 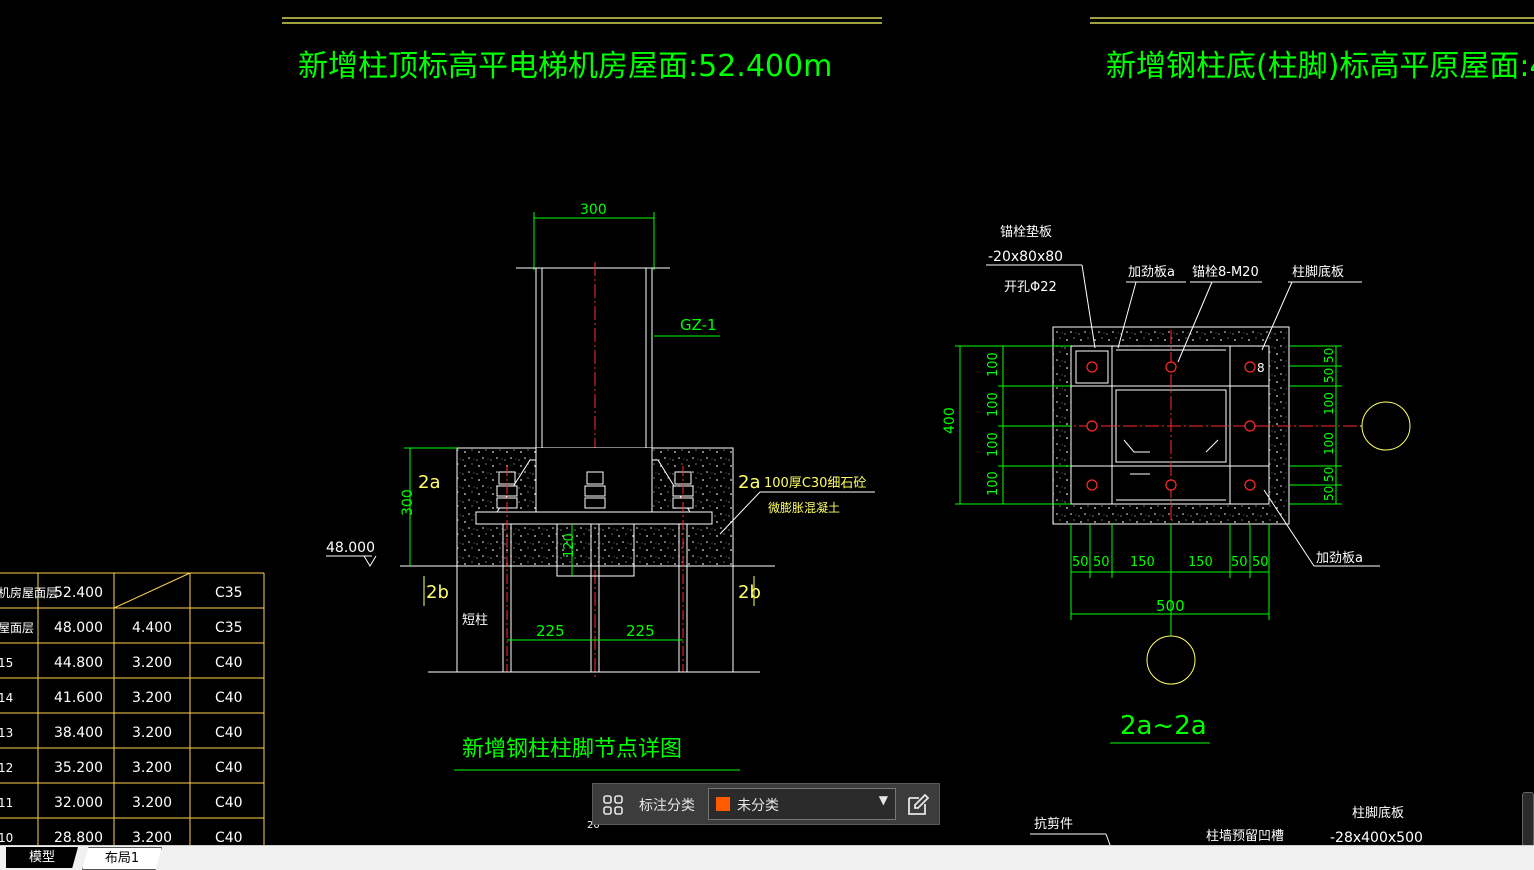 What do you see at coordinates (29, 592) in the screenshot?
I see `floor-table-name-cell: 机房屋面层` at bounding box center [29, 592].